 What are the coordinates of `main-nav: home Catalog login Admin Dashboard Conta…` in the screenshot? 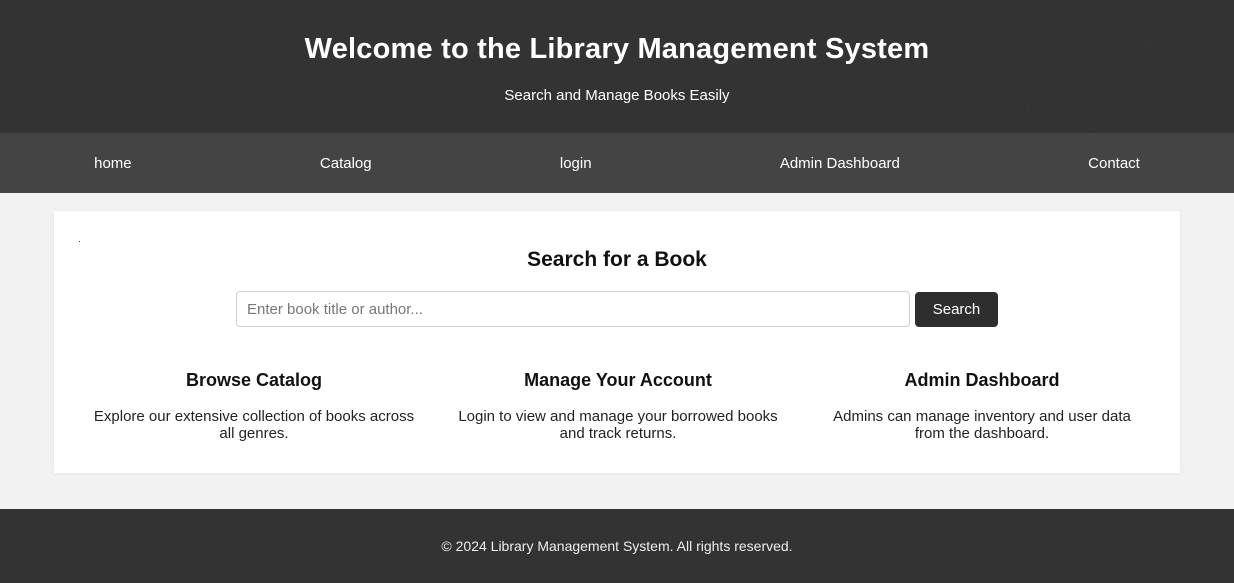 It's located at (617, 163).